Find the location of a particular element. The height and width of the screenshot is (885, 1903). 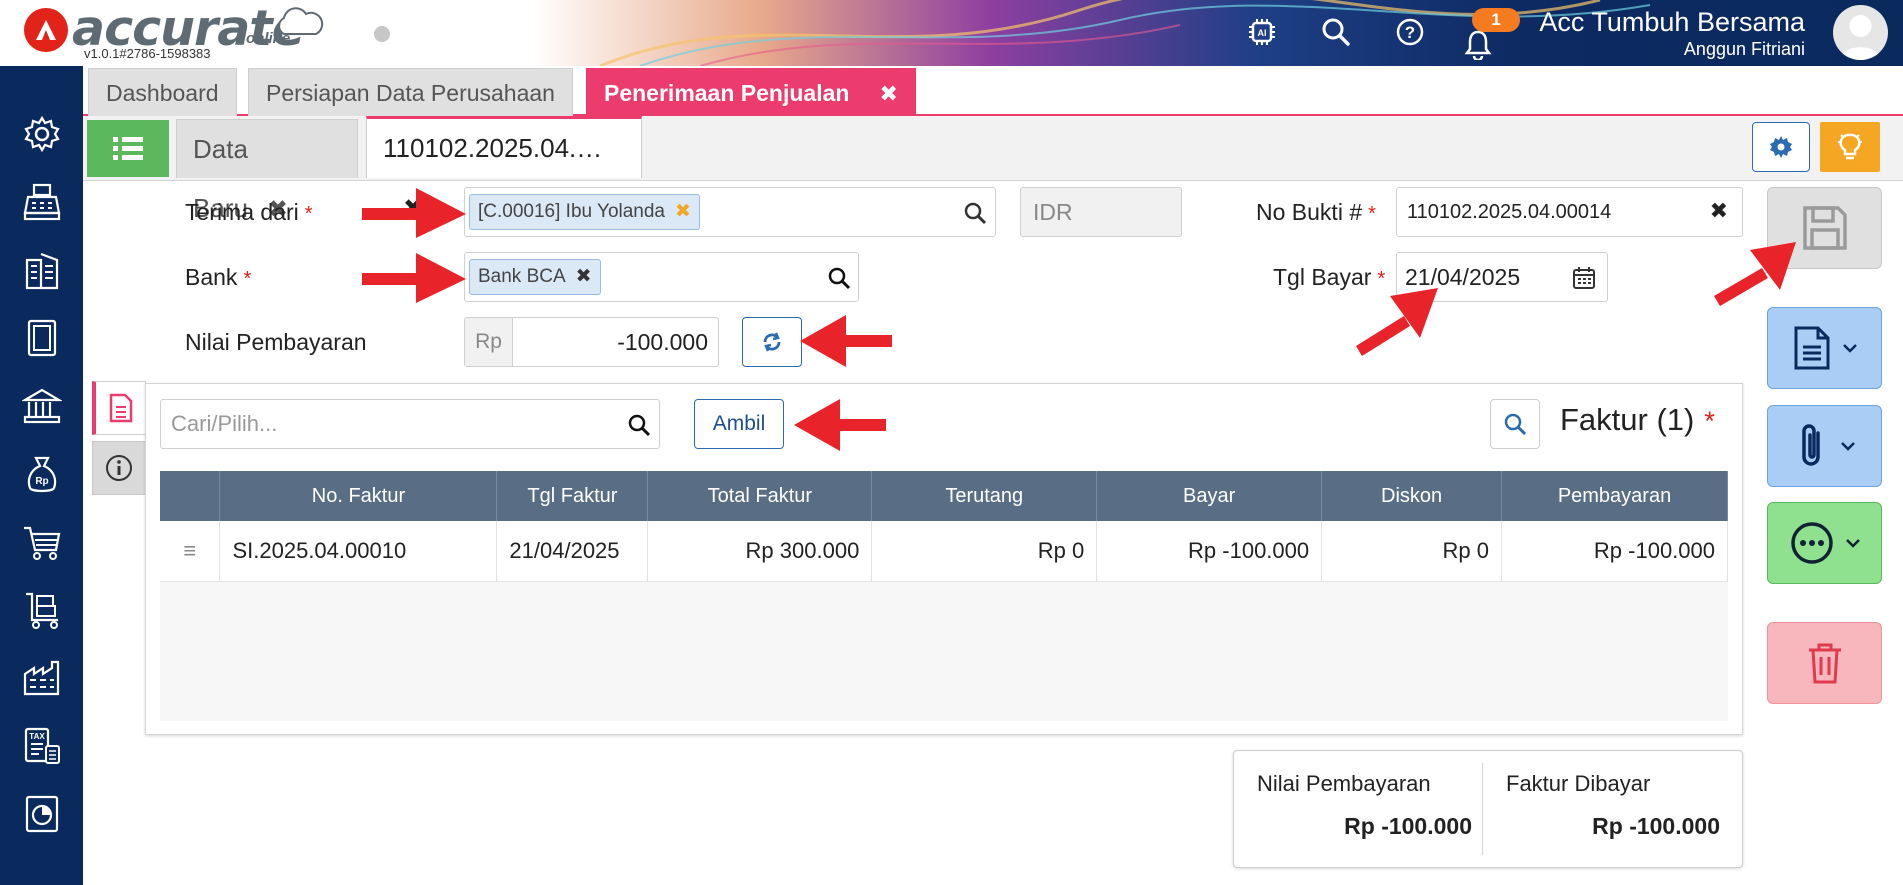

gear-icon is located at coordinates (42, 134).